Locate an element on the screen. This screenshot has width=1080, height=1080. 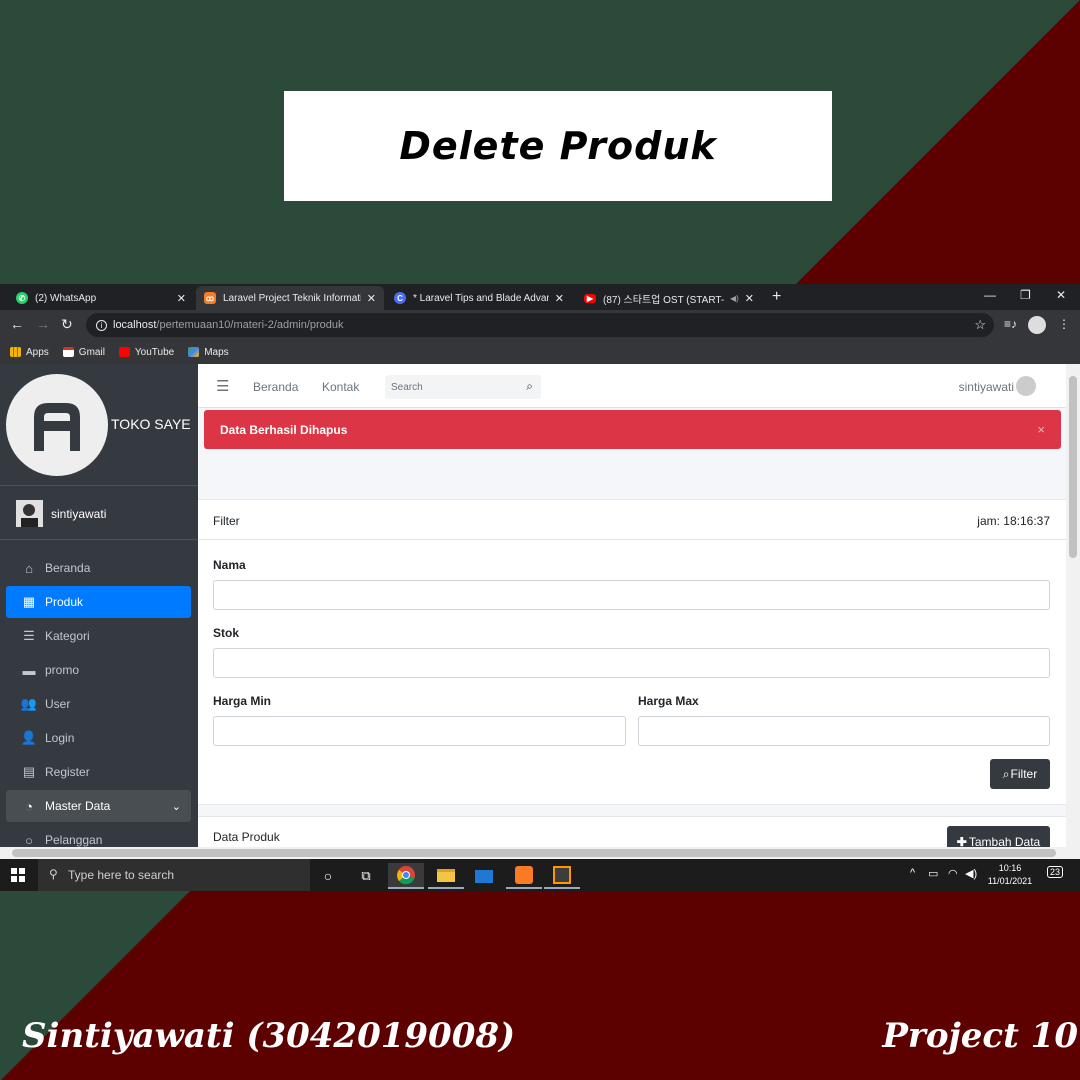
sidebar-brand: TOKO SAYE is located at coordinates (99, 425).